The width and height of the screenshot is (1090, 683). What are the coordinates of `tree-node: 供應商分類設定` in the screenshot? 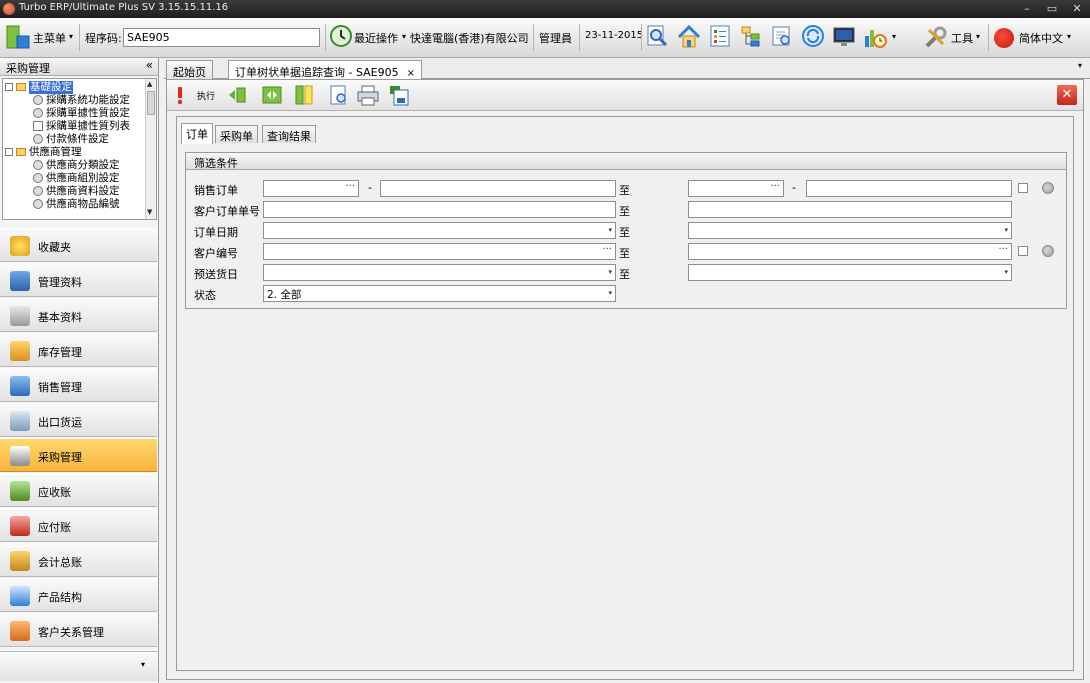 It's located at (74, 165).